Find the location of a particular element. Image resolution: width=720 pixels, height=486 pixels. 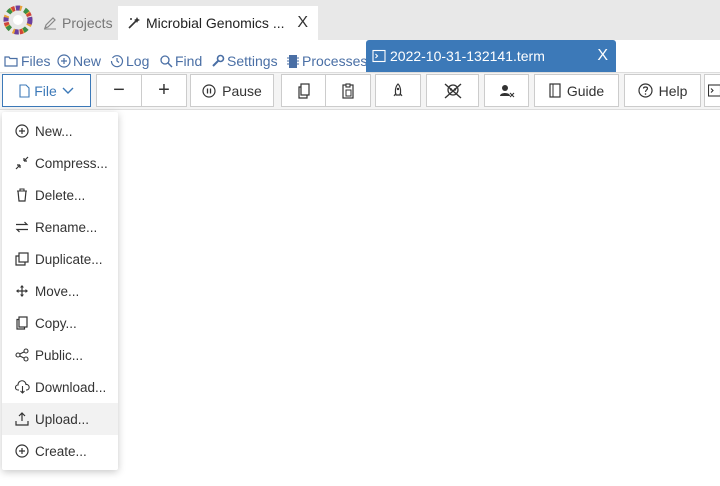

boot-button is located at coordinates (398, 90).